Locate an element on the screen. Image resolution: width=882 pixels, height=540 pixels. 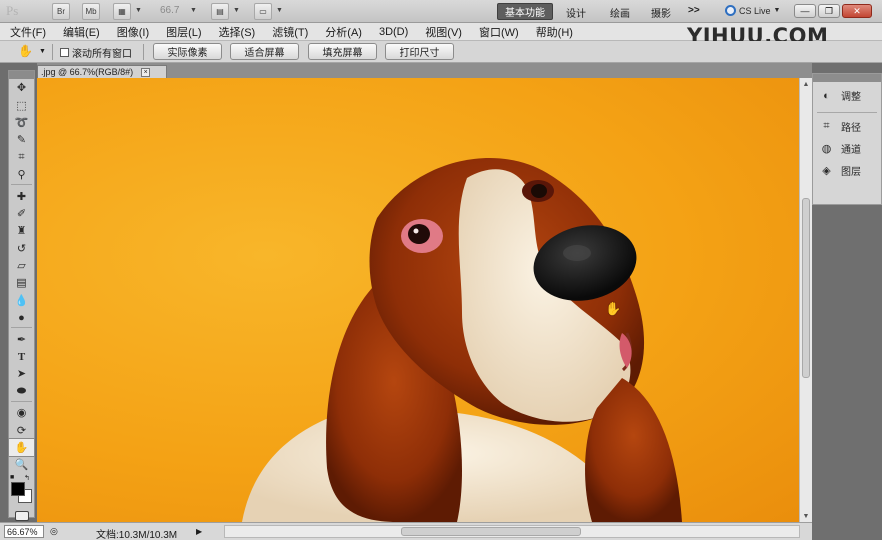
menu-view: 视图(V) is located at coordinates (443, 32).